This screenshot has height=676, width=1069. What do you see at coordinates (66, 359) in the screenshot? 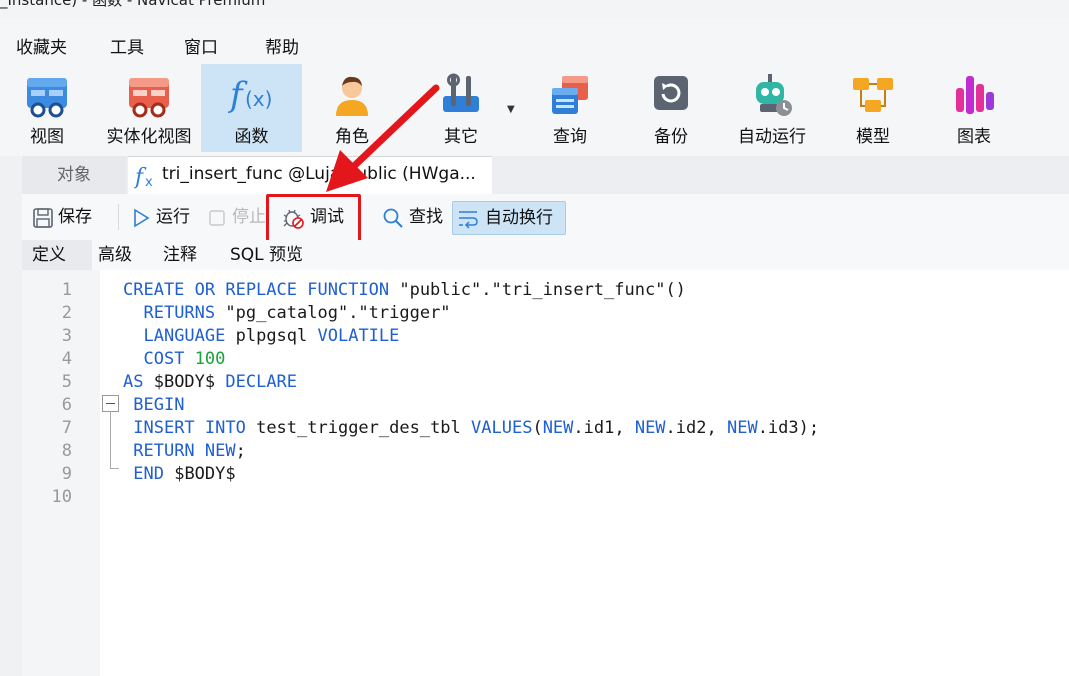
I see `line-number: 4` at bounding box center [66, 359].